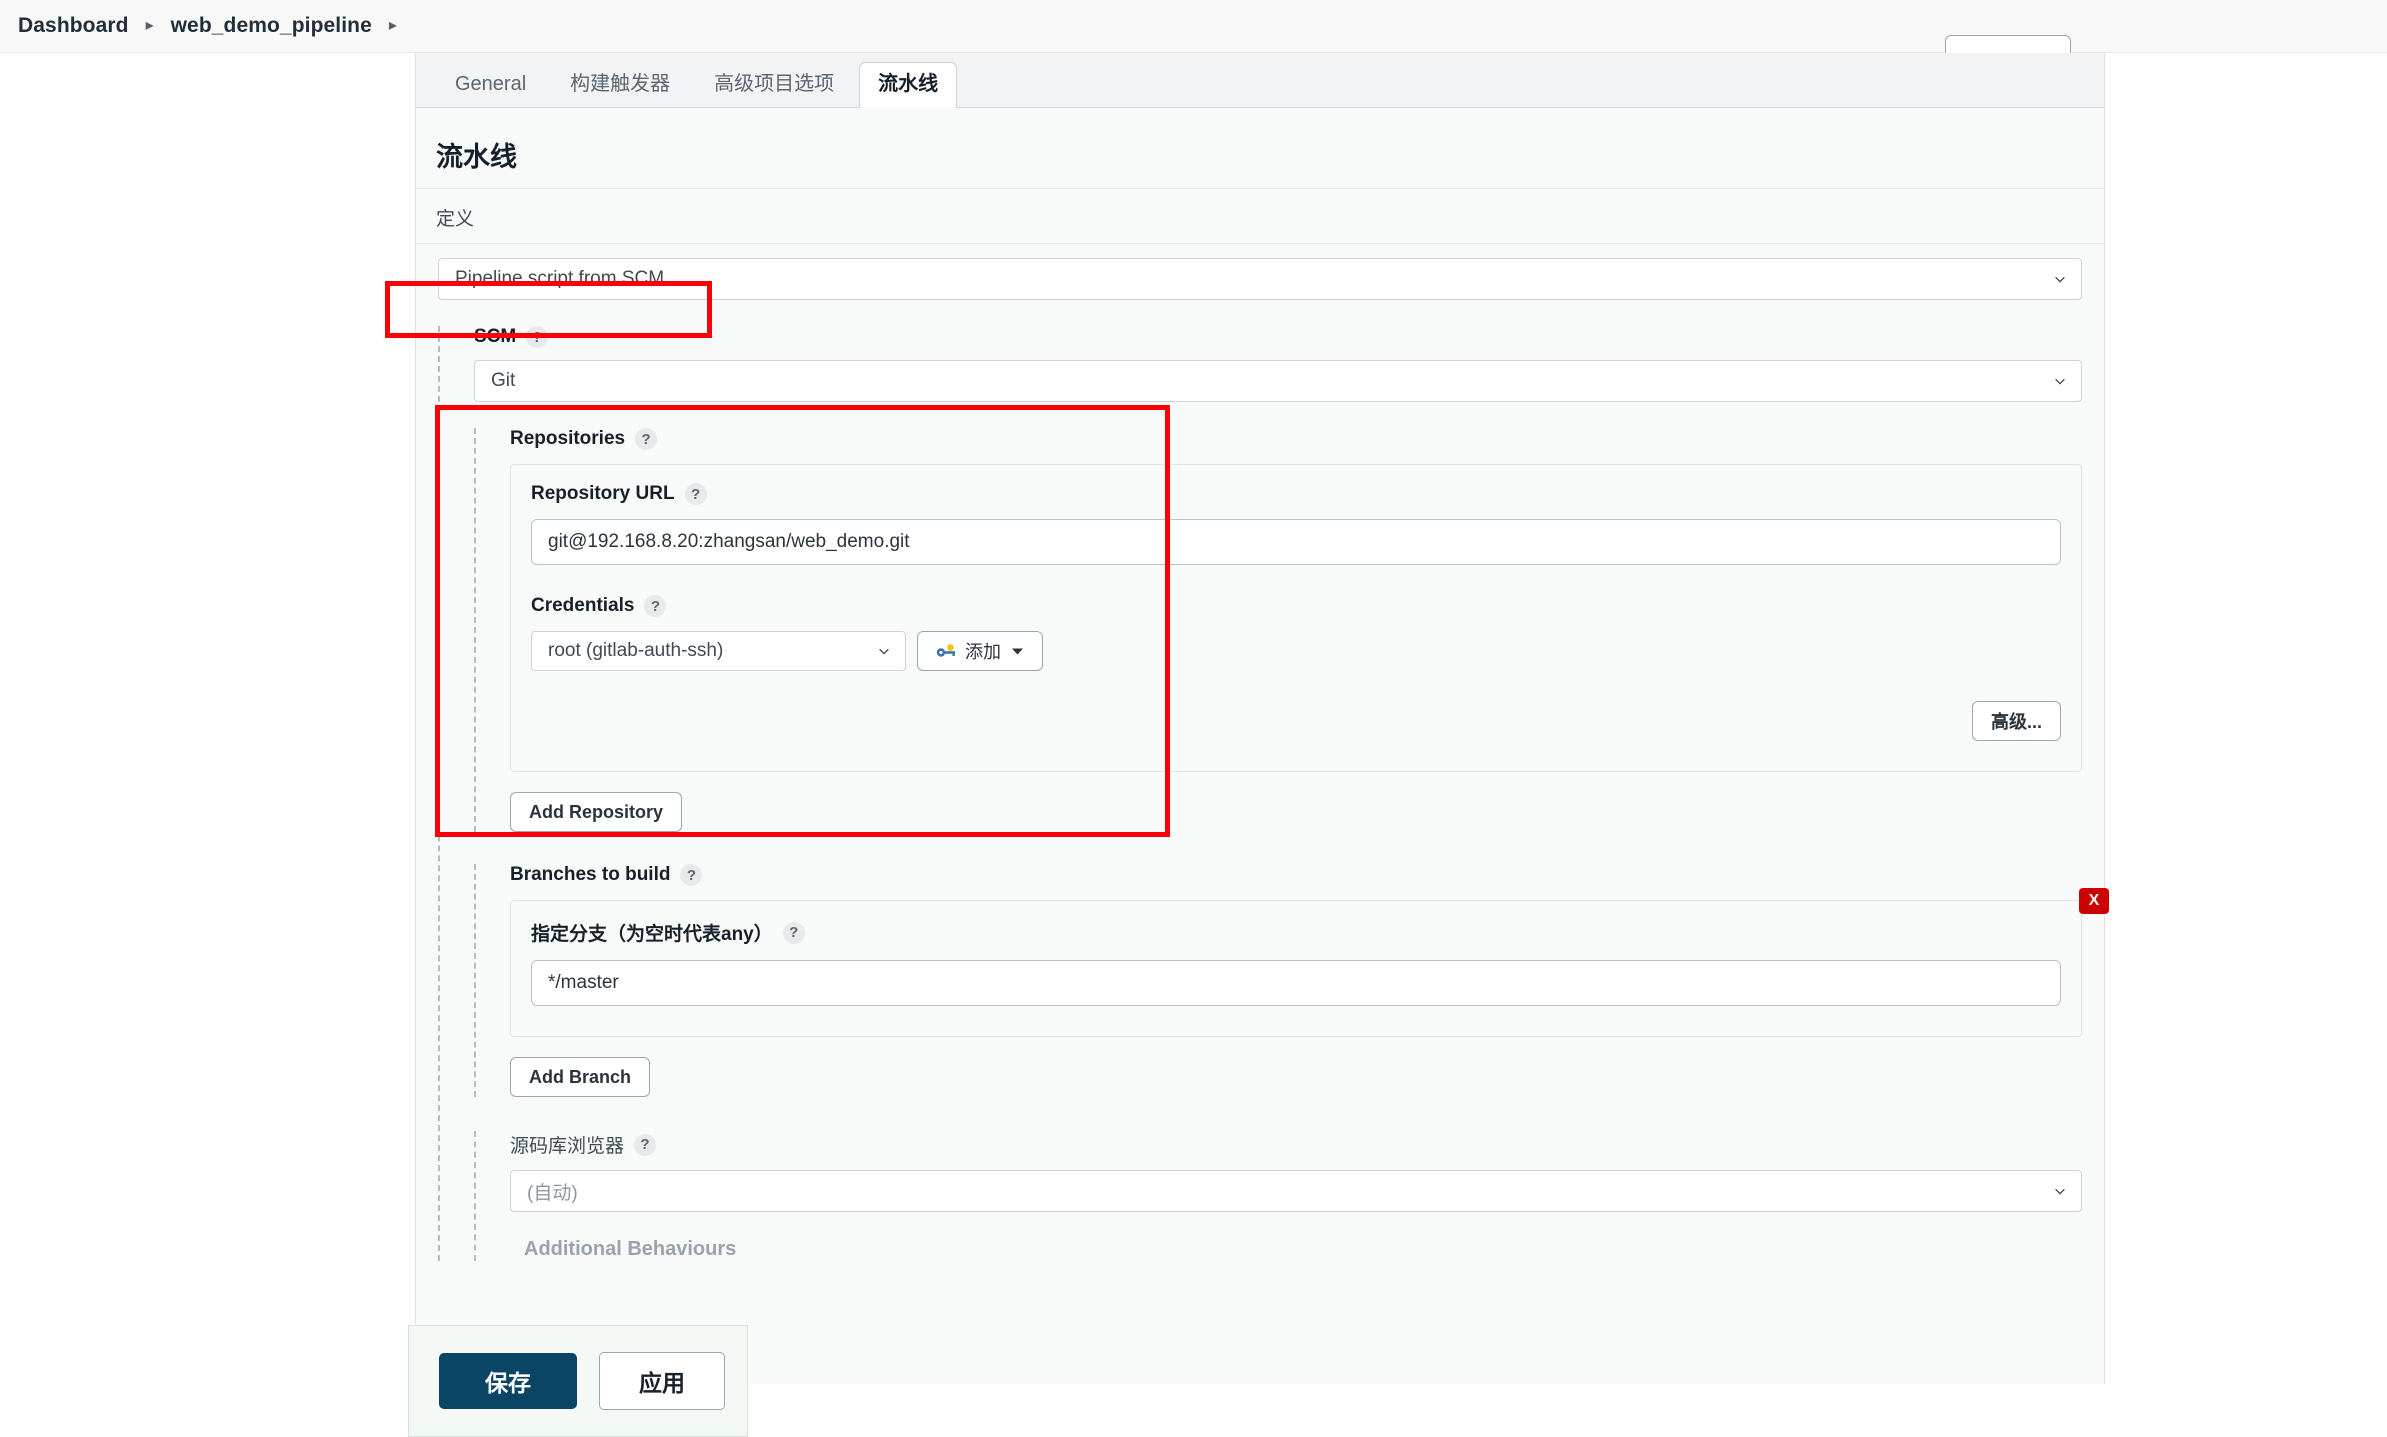  What do you see at coordinates (1296, 1191) in the screenshot?
I see `repository-browser-select: (自动)` at bounding box center [1296, 1191].